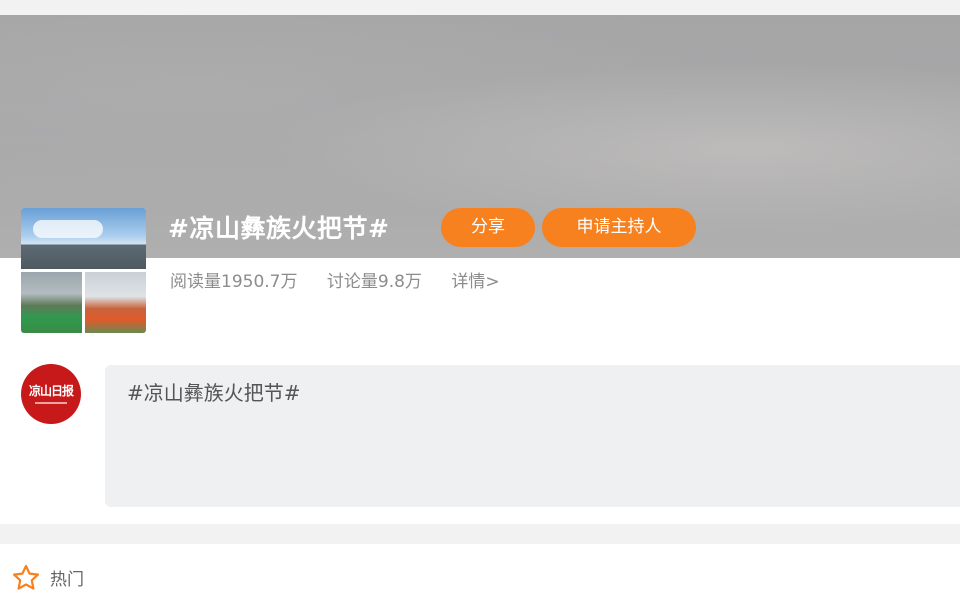 The image size is (960, 595). I want to click on details-link: 详情>, so click(475, 282).